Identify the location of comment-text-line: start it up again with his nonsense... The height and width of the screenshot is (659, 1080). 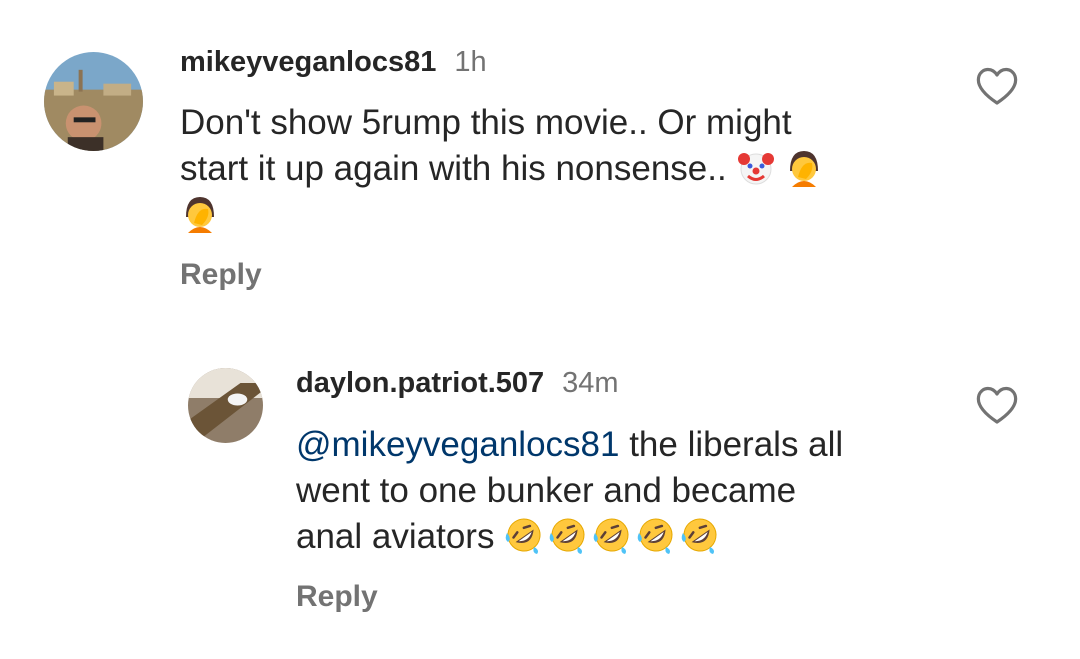
(560, 169).